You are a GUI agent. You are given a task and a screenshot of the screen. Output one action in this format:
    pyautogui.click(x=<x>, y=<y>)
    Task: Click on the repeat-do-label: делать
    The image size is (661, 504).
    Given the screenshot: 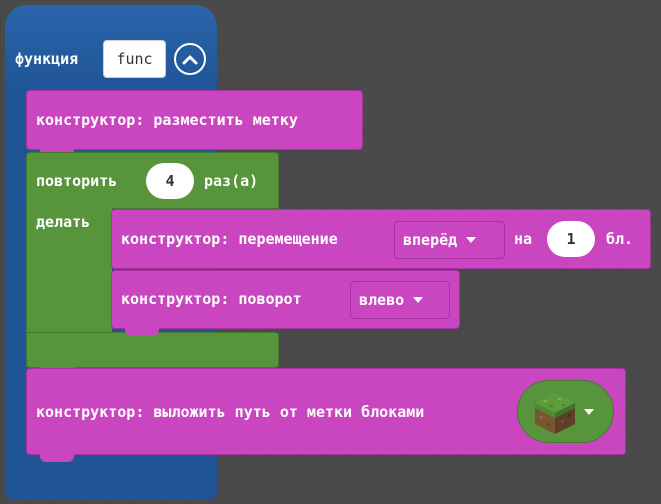 What is the action you would take?
    pyautogui.click(x=63, y=222)
    